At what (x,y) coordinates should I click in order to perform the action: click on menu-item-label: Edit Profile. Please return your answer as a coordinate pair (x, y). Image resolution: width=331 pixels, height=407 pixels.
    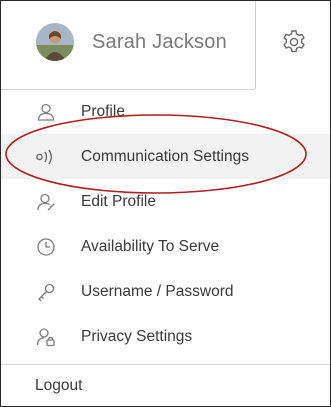
    Looking at the image, I should click on (118, 201).